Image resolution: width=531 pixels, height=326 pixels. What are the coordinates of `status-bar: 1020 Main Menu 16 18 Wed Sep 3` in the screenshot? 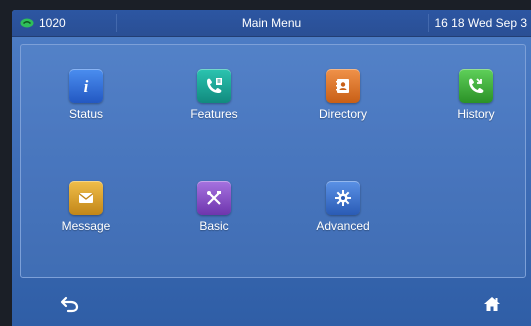 It's located at (271, 23).